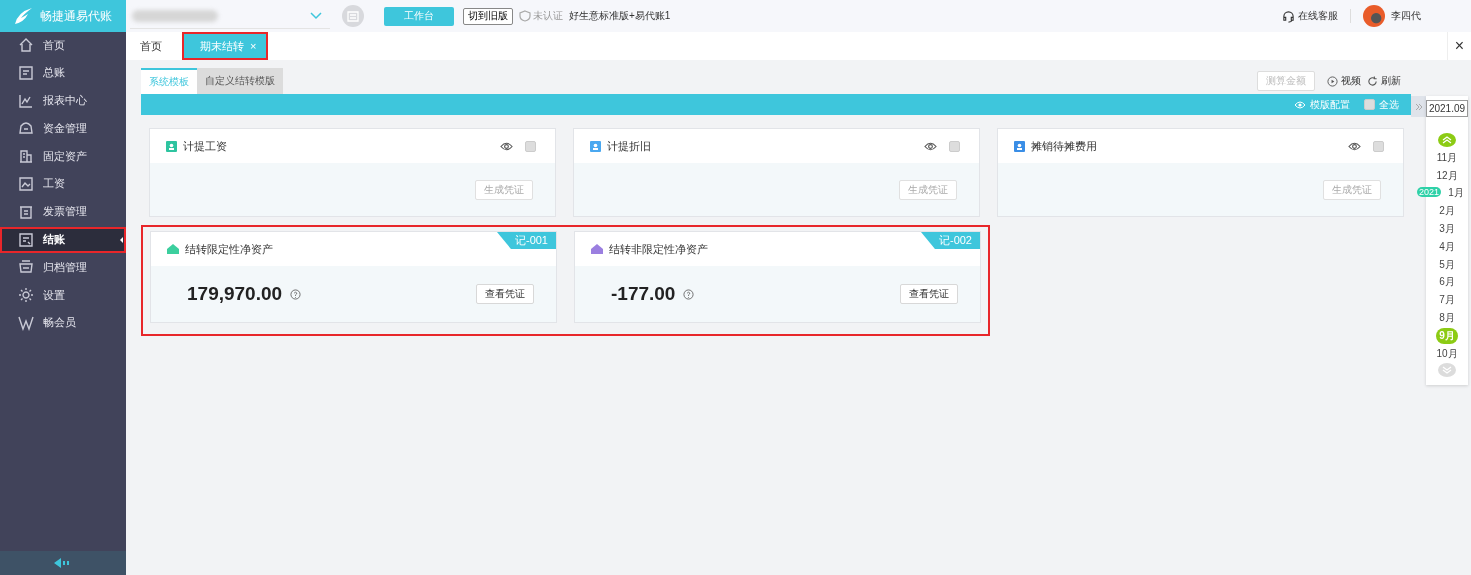 This screenshot has width=1471, height=575. What do you see at coordinates (488, 16) in the screenshot?
I see `switch-version-button: 切到旧版` at bounding box center [488, 16].